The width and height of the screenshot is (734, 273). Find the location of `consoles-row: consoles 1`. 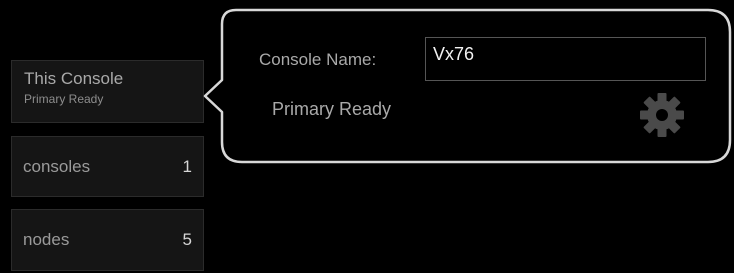

consoles-row: consoles 1 is located at coordinates (107, 167).